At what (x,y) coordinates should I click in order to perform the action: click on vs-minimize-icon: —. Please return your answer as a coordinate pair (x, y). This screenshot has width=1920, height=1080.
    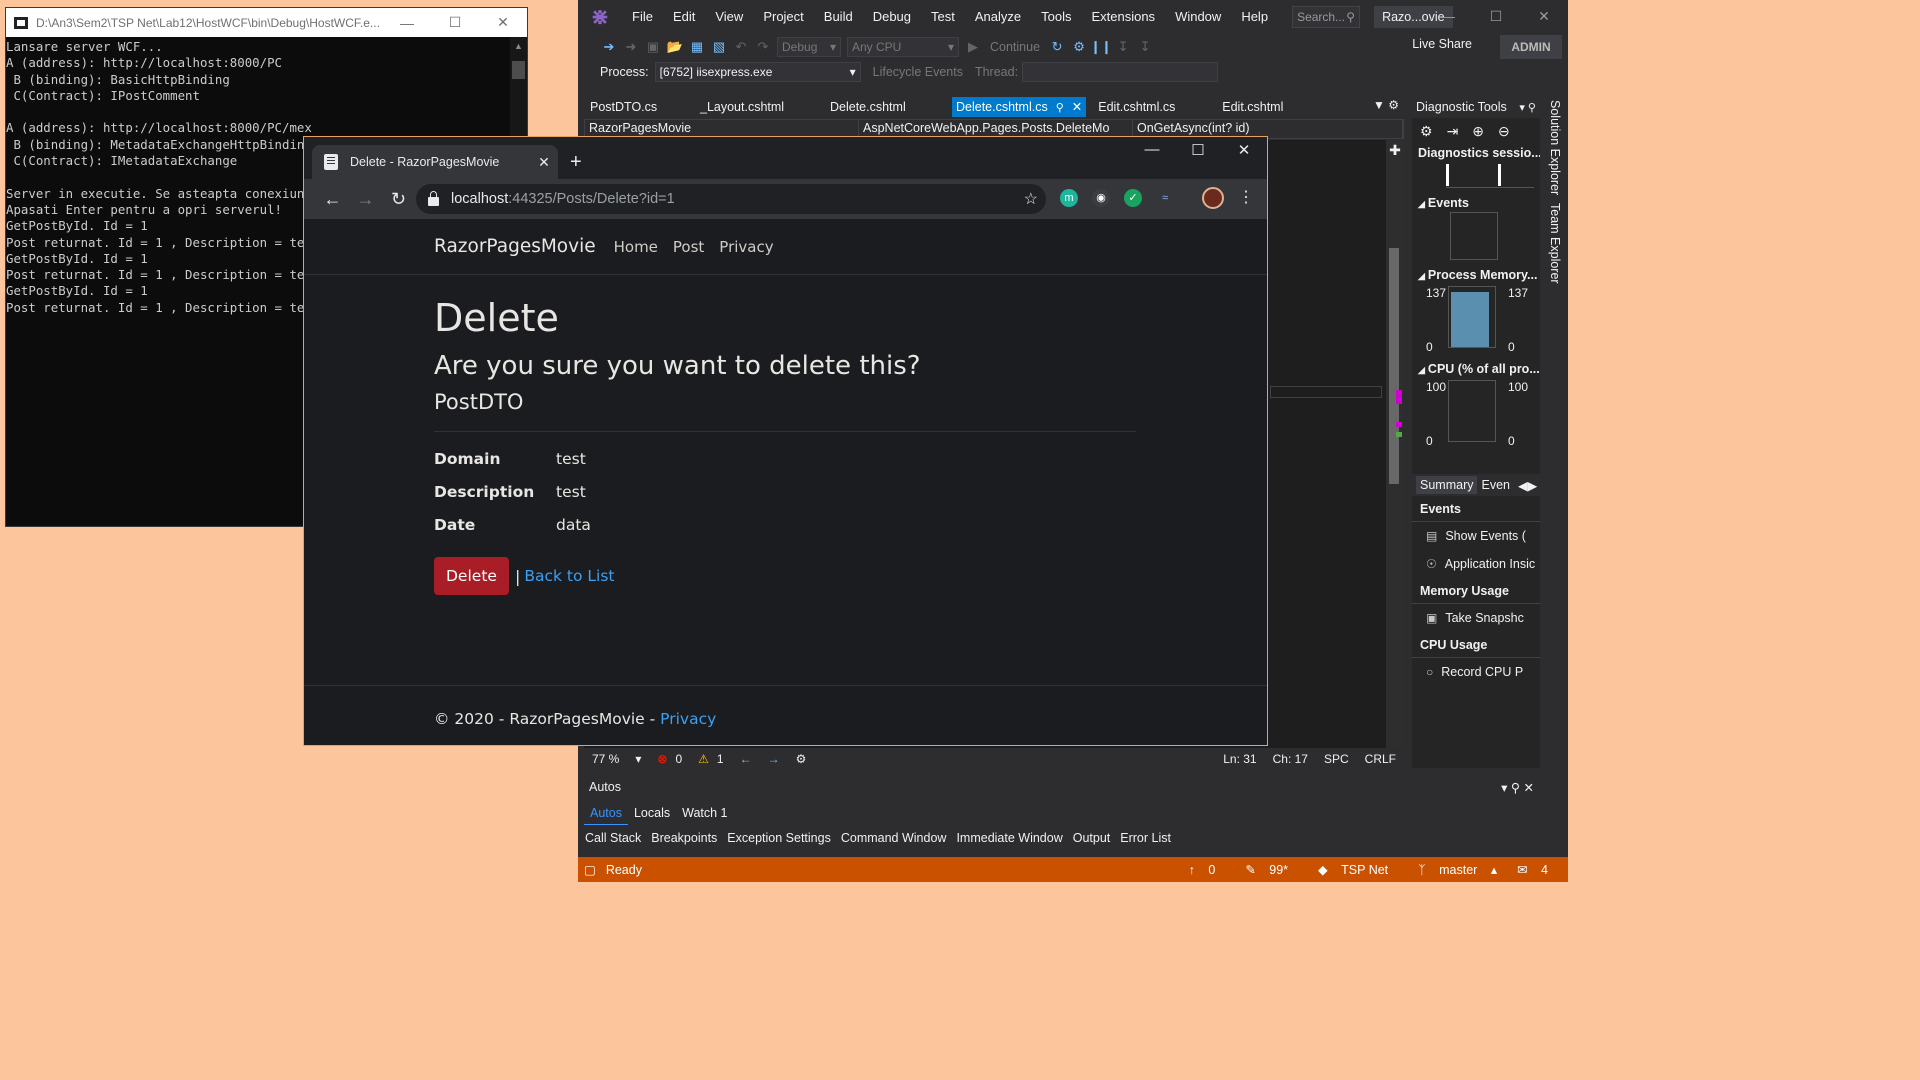
    Looking at the image, I should click on (1448, 16).